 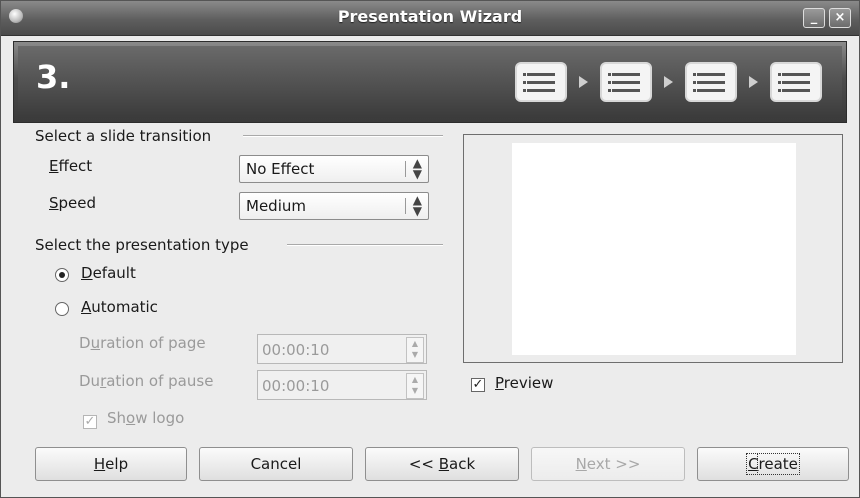 I want to click on window-title: Presentation Wizard, so click(x=430, y=16).